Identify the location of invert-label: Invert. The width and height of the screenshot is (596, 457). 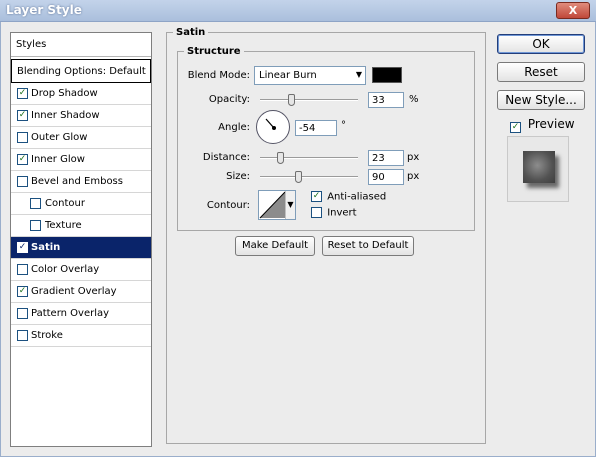
(342, 213).